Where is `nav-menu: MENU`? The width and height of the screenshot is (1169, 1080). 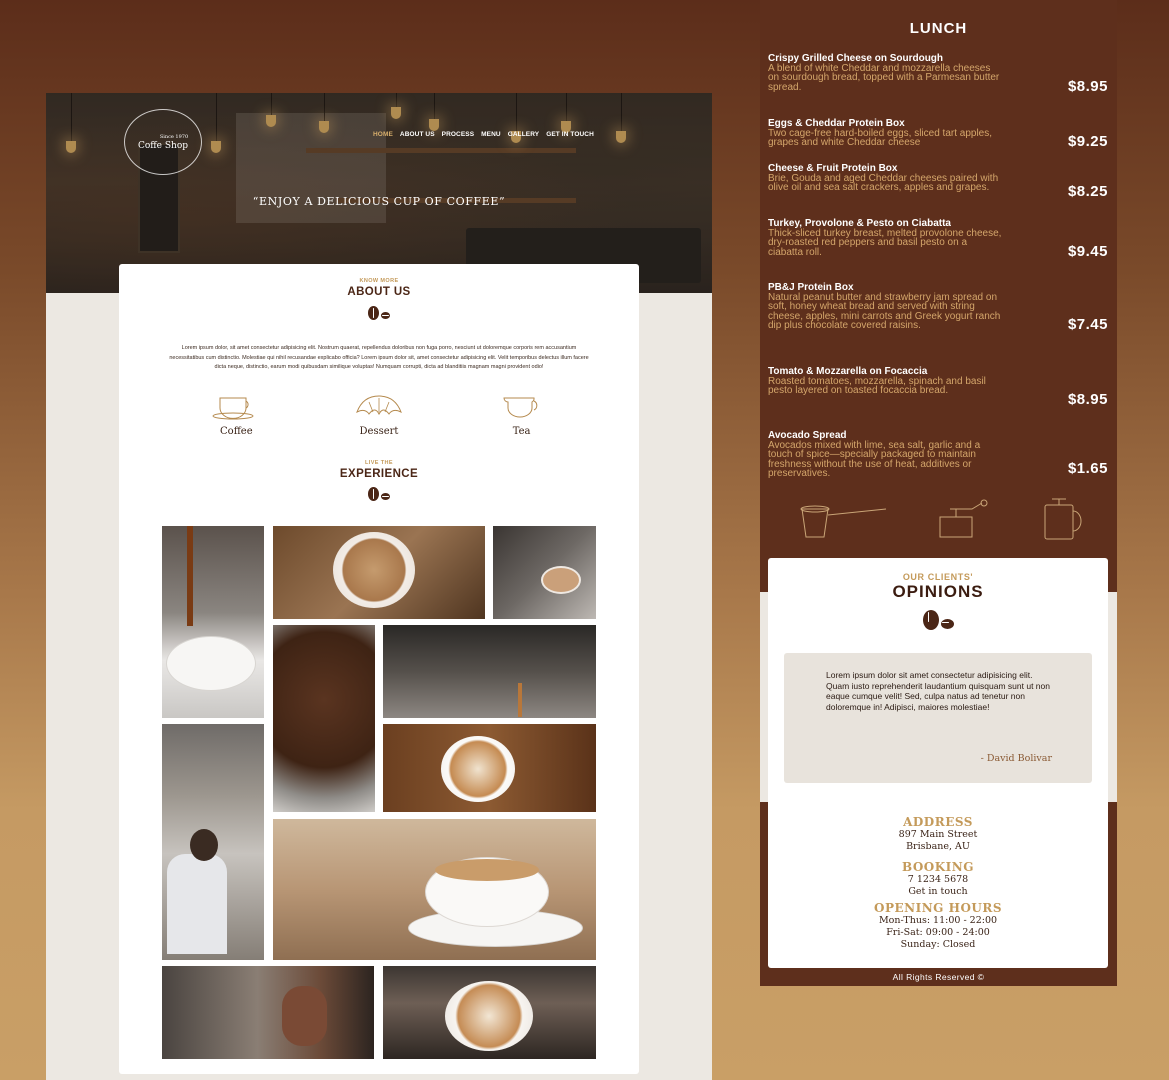 nav-menu: MENU is located at coordinates (491, 134).